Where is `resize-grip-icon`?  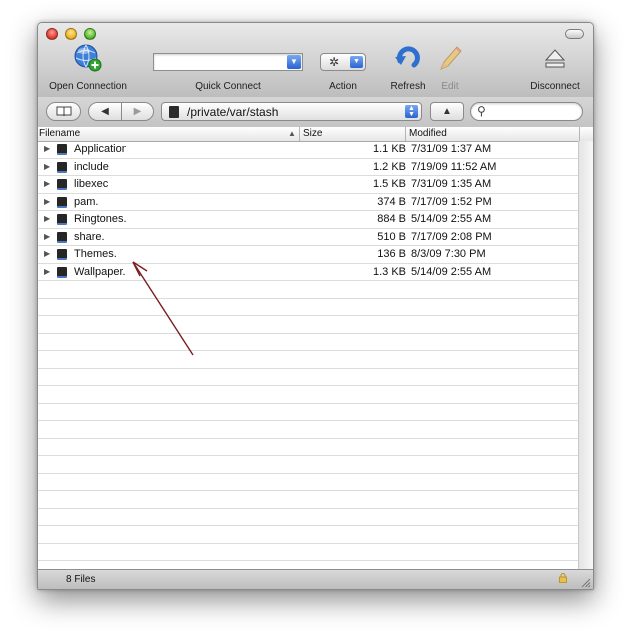
resize-grip-icon is located at coordinates (586, 583).